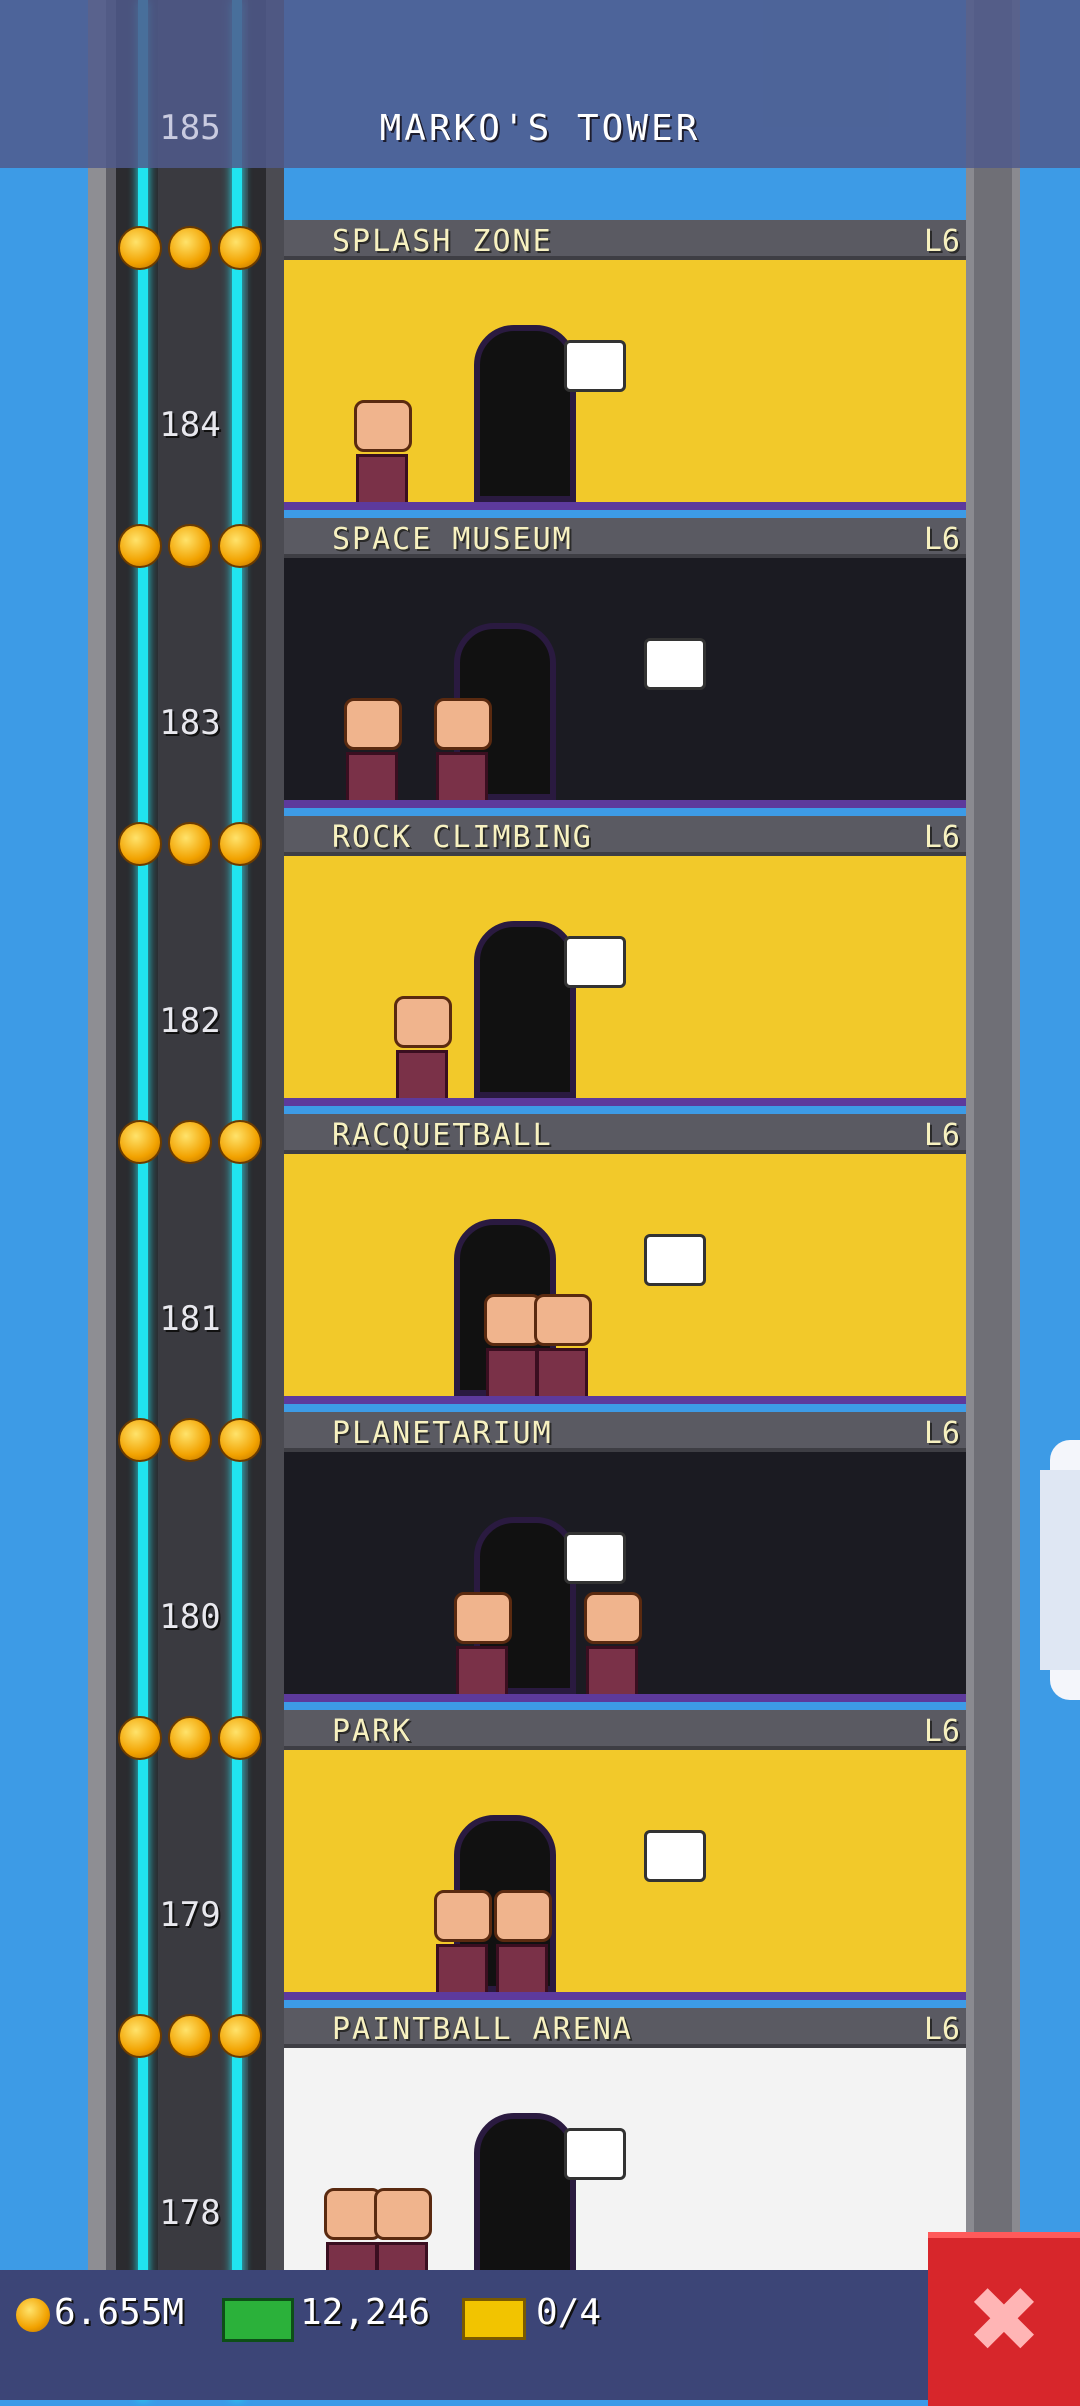 Image resolution: width=1080 pixels, height=2406 pixels. I want to click on floor-name: SPLASH ZONE, so click(442, 241).